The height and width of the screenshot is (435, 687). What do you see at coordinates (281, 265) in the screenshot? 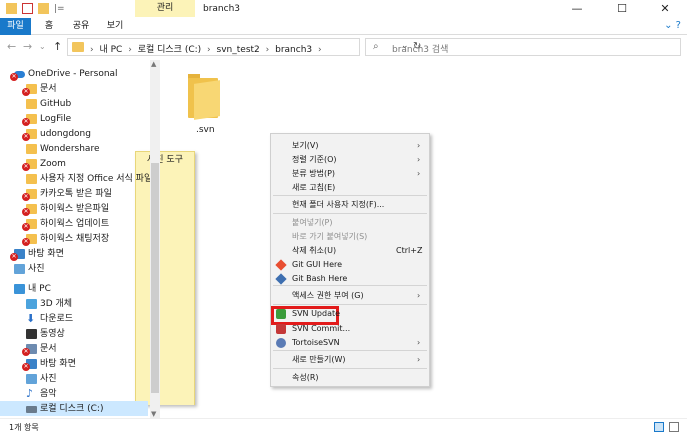
I see `git-gui-icon` at bounding box center [281, 265].